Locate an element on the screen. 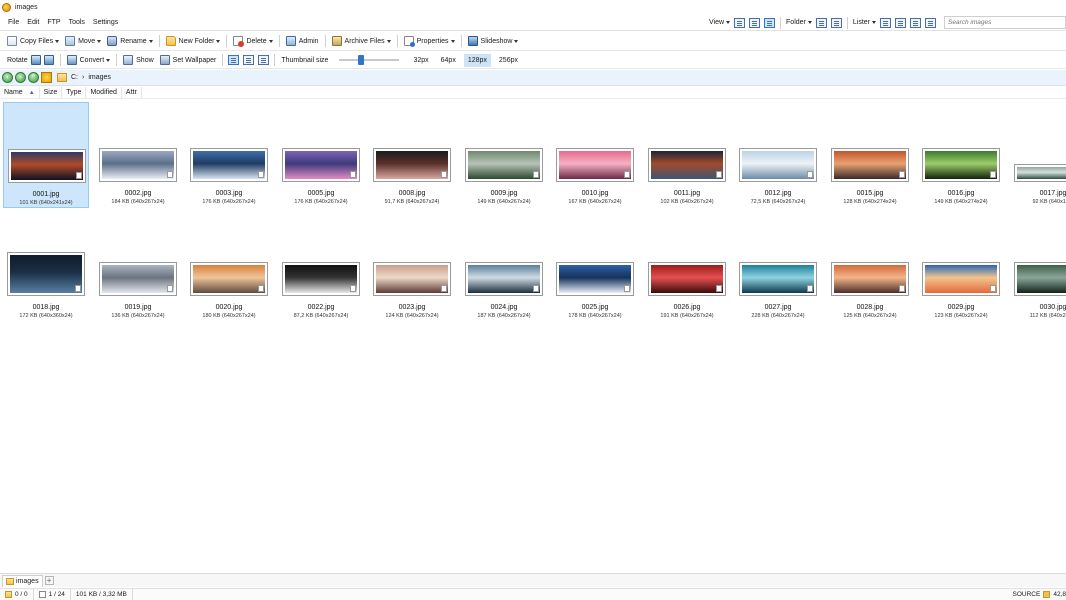 The height and width of the screenshot is (600, 1066). breadcrumb-drive: C: is located at coordinates (74, 77).